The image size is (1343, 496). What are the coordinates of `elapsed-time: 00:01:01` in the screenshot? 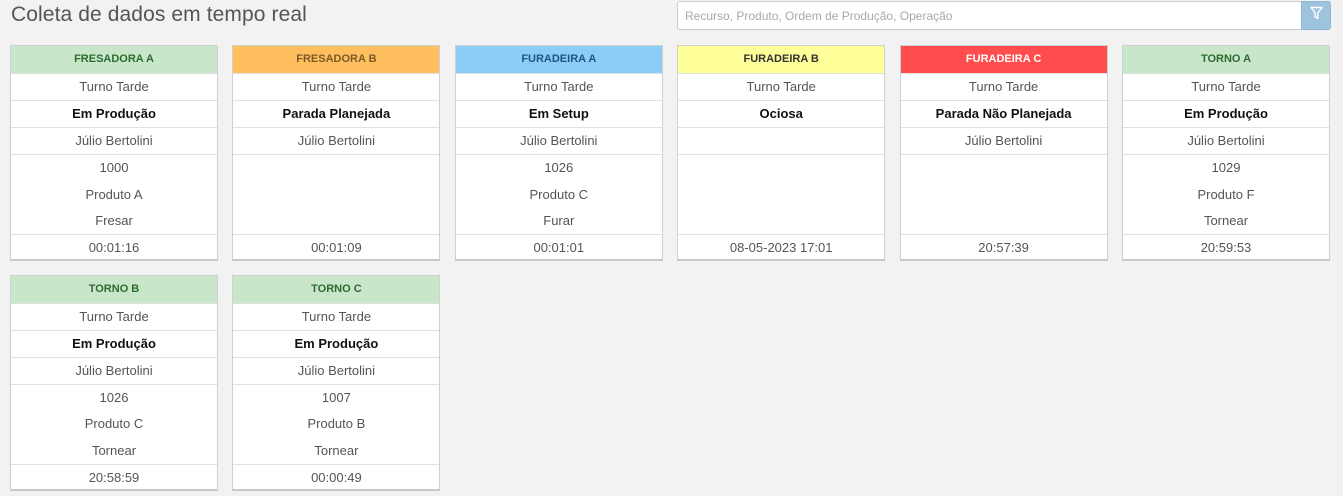 It's located at (558, 247).